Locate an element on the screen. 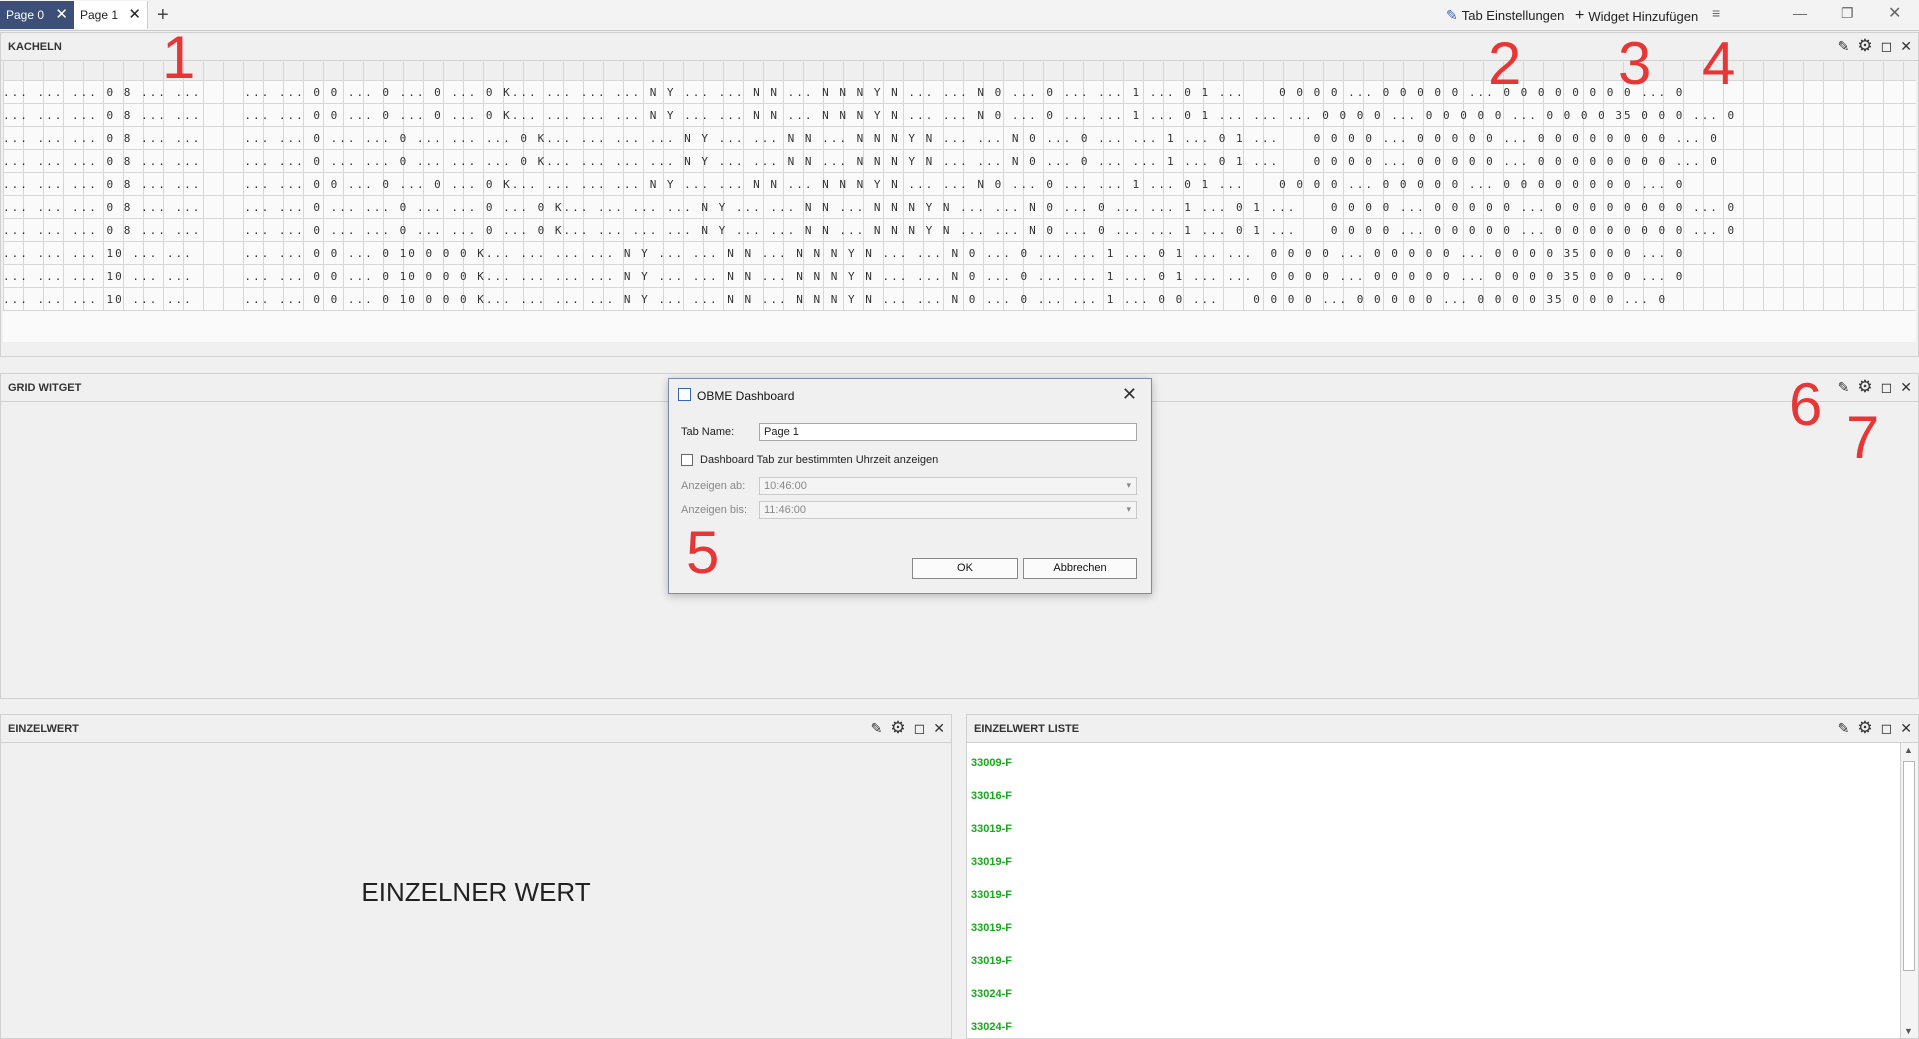  show-at-time-checkbox is located at coordinates (687, 460).